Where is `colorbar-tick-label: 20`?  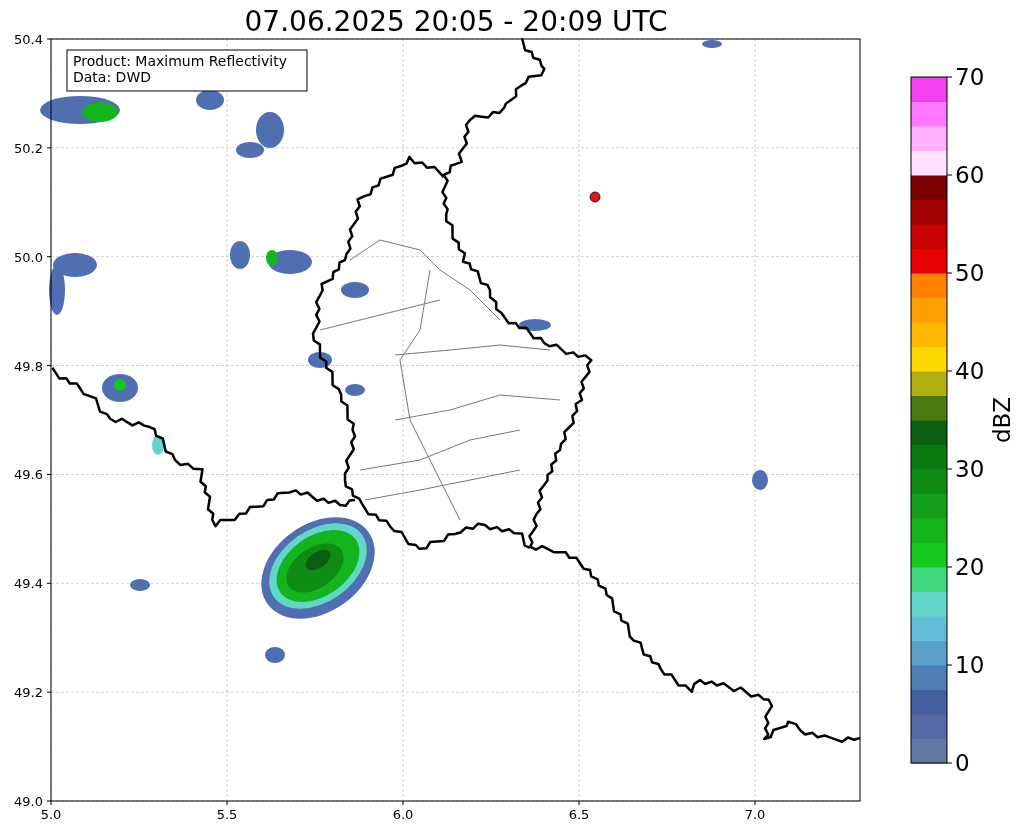 colorbar-tick-label: 20 is located at coordinates (970, 567).